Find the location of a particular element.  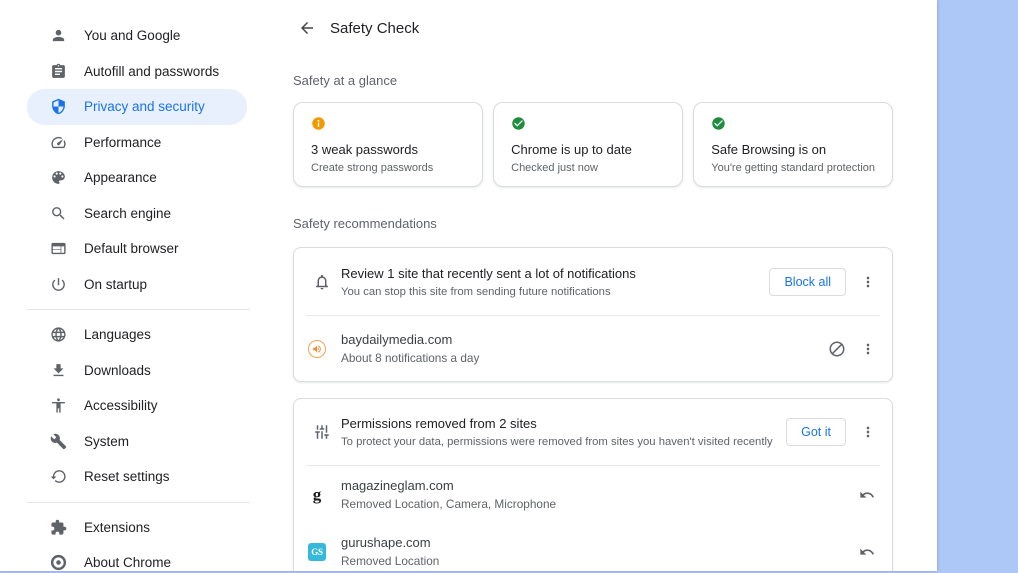

bell-icon is located at coordinates (322, 282).